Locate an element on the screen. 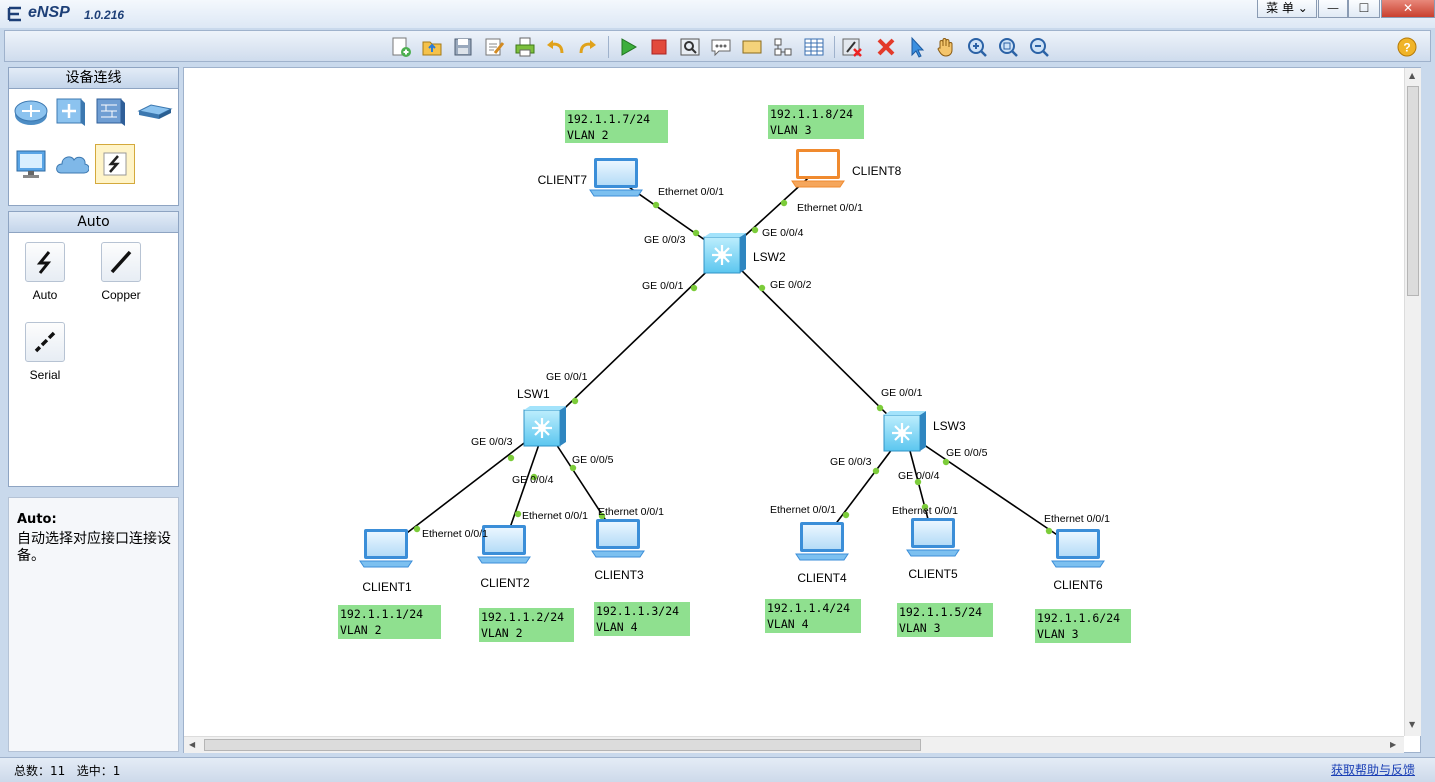  help-text: 自动选择对应接口连接设备。 is located at coordinates (94, 547).